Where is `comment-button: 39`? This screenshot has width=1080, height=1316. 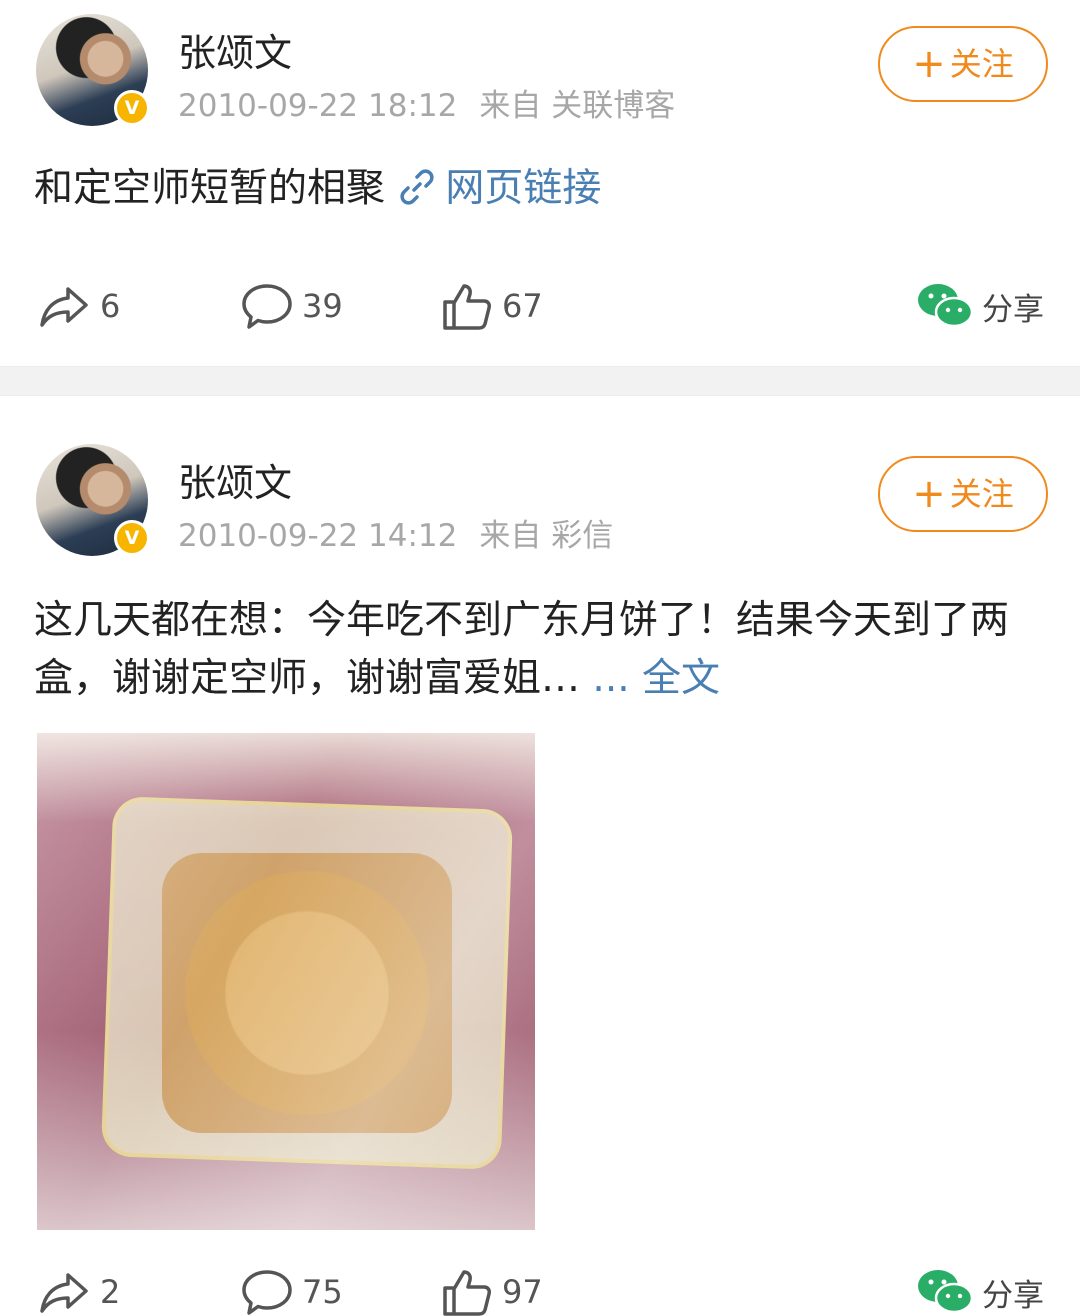 comment-button: 39 is located at coordinates (291, 306).